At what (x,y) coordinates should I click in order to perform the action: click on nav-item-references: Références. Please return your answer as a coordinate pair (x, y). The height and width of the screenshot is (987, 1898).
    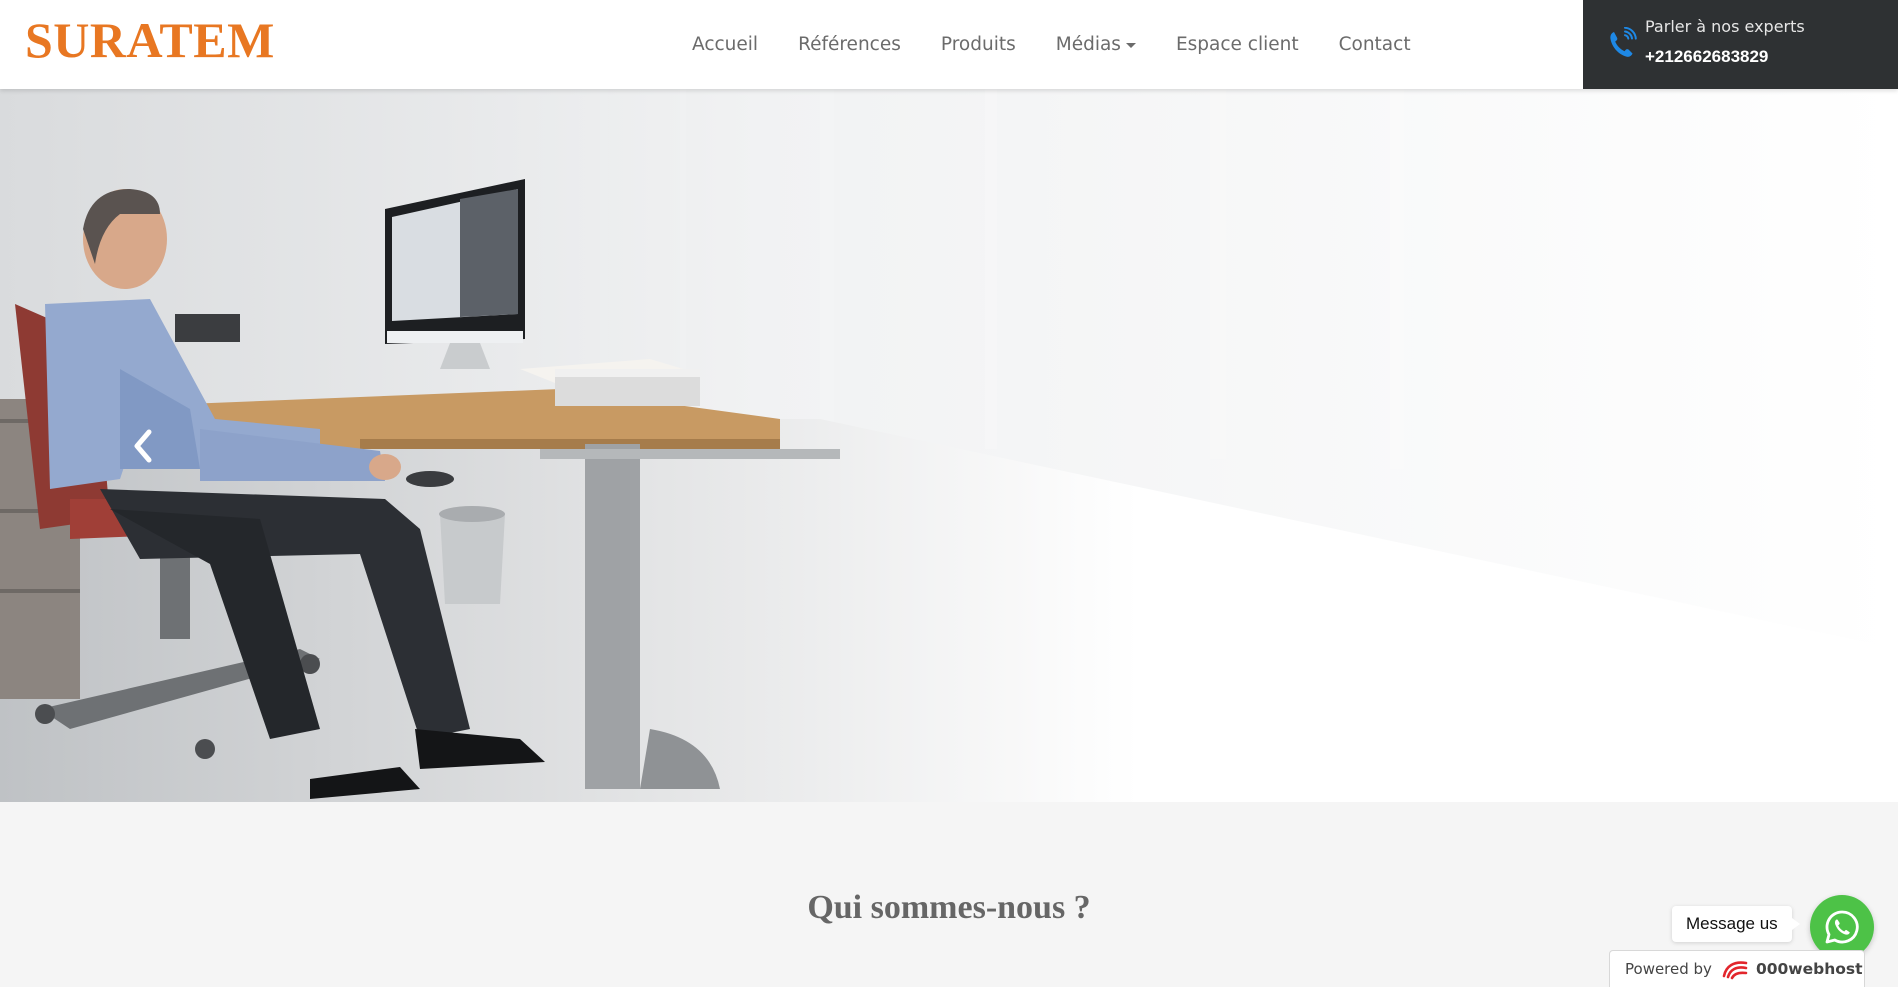
    Looking at the image, I should click on (849, 44).